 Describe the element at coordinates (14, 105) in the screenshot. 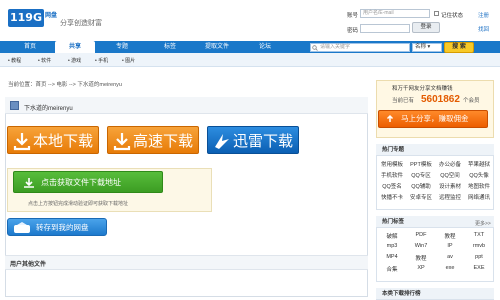

I see `file-icon` at that location.